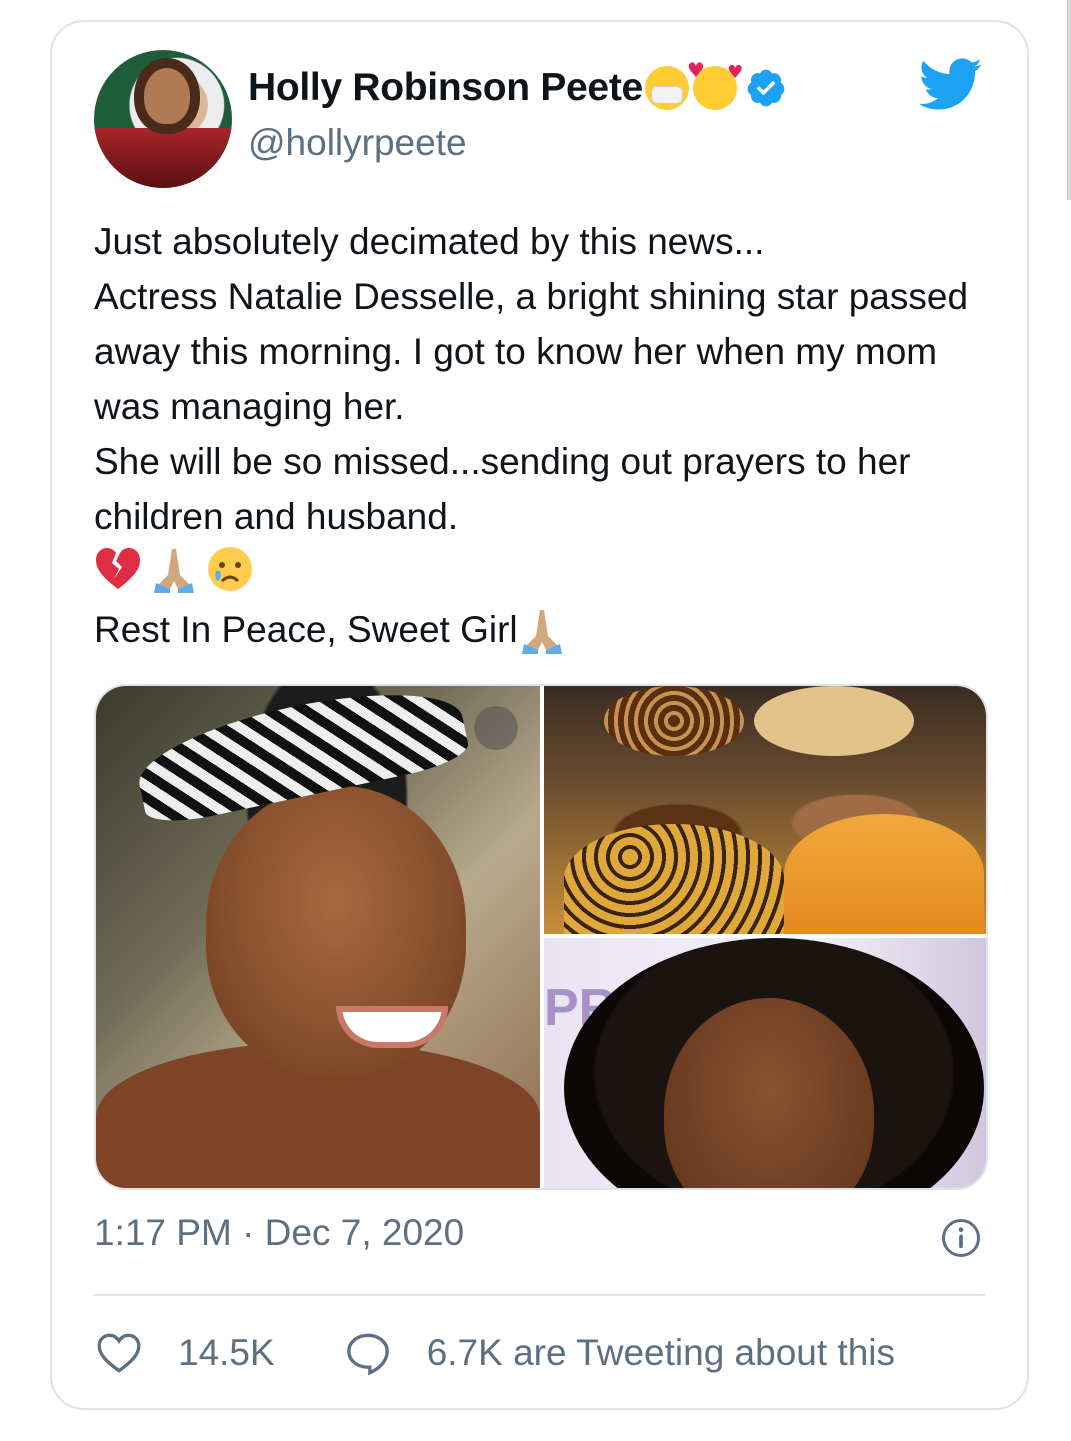 The height and width of the screenshot is (1441, 1071). I want to click on author-name: Holly Robinson Peete, so click(445, 88).